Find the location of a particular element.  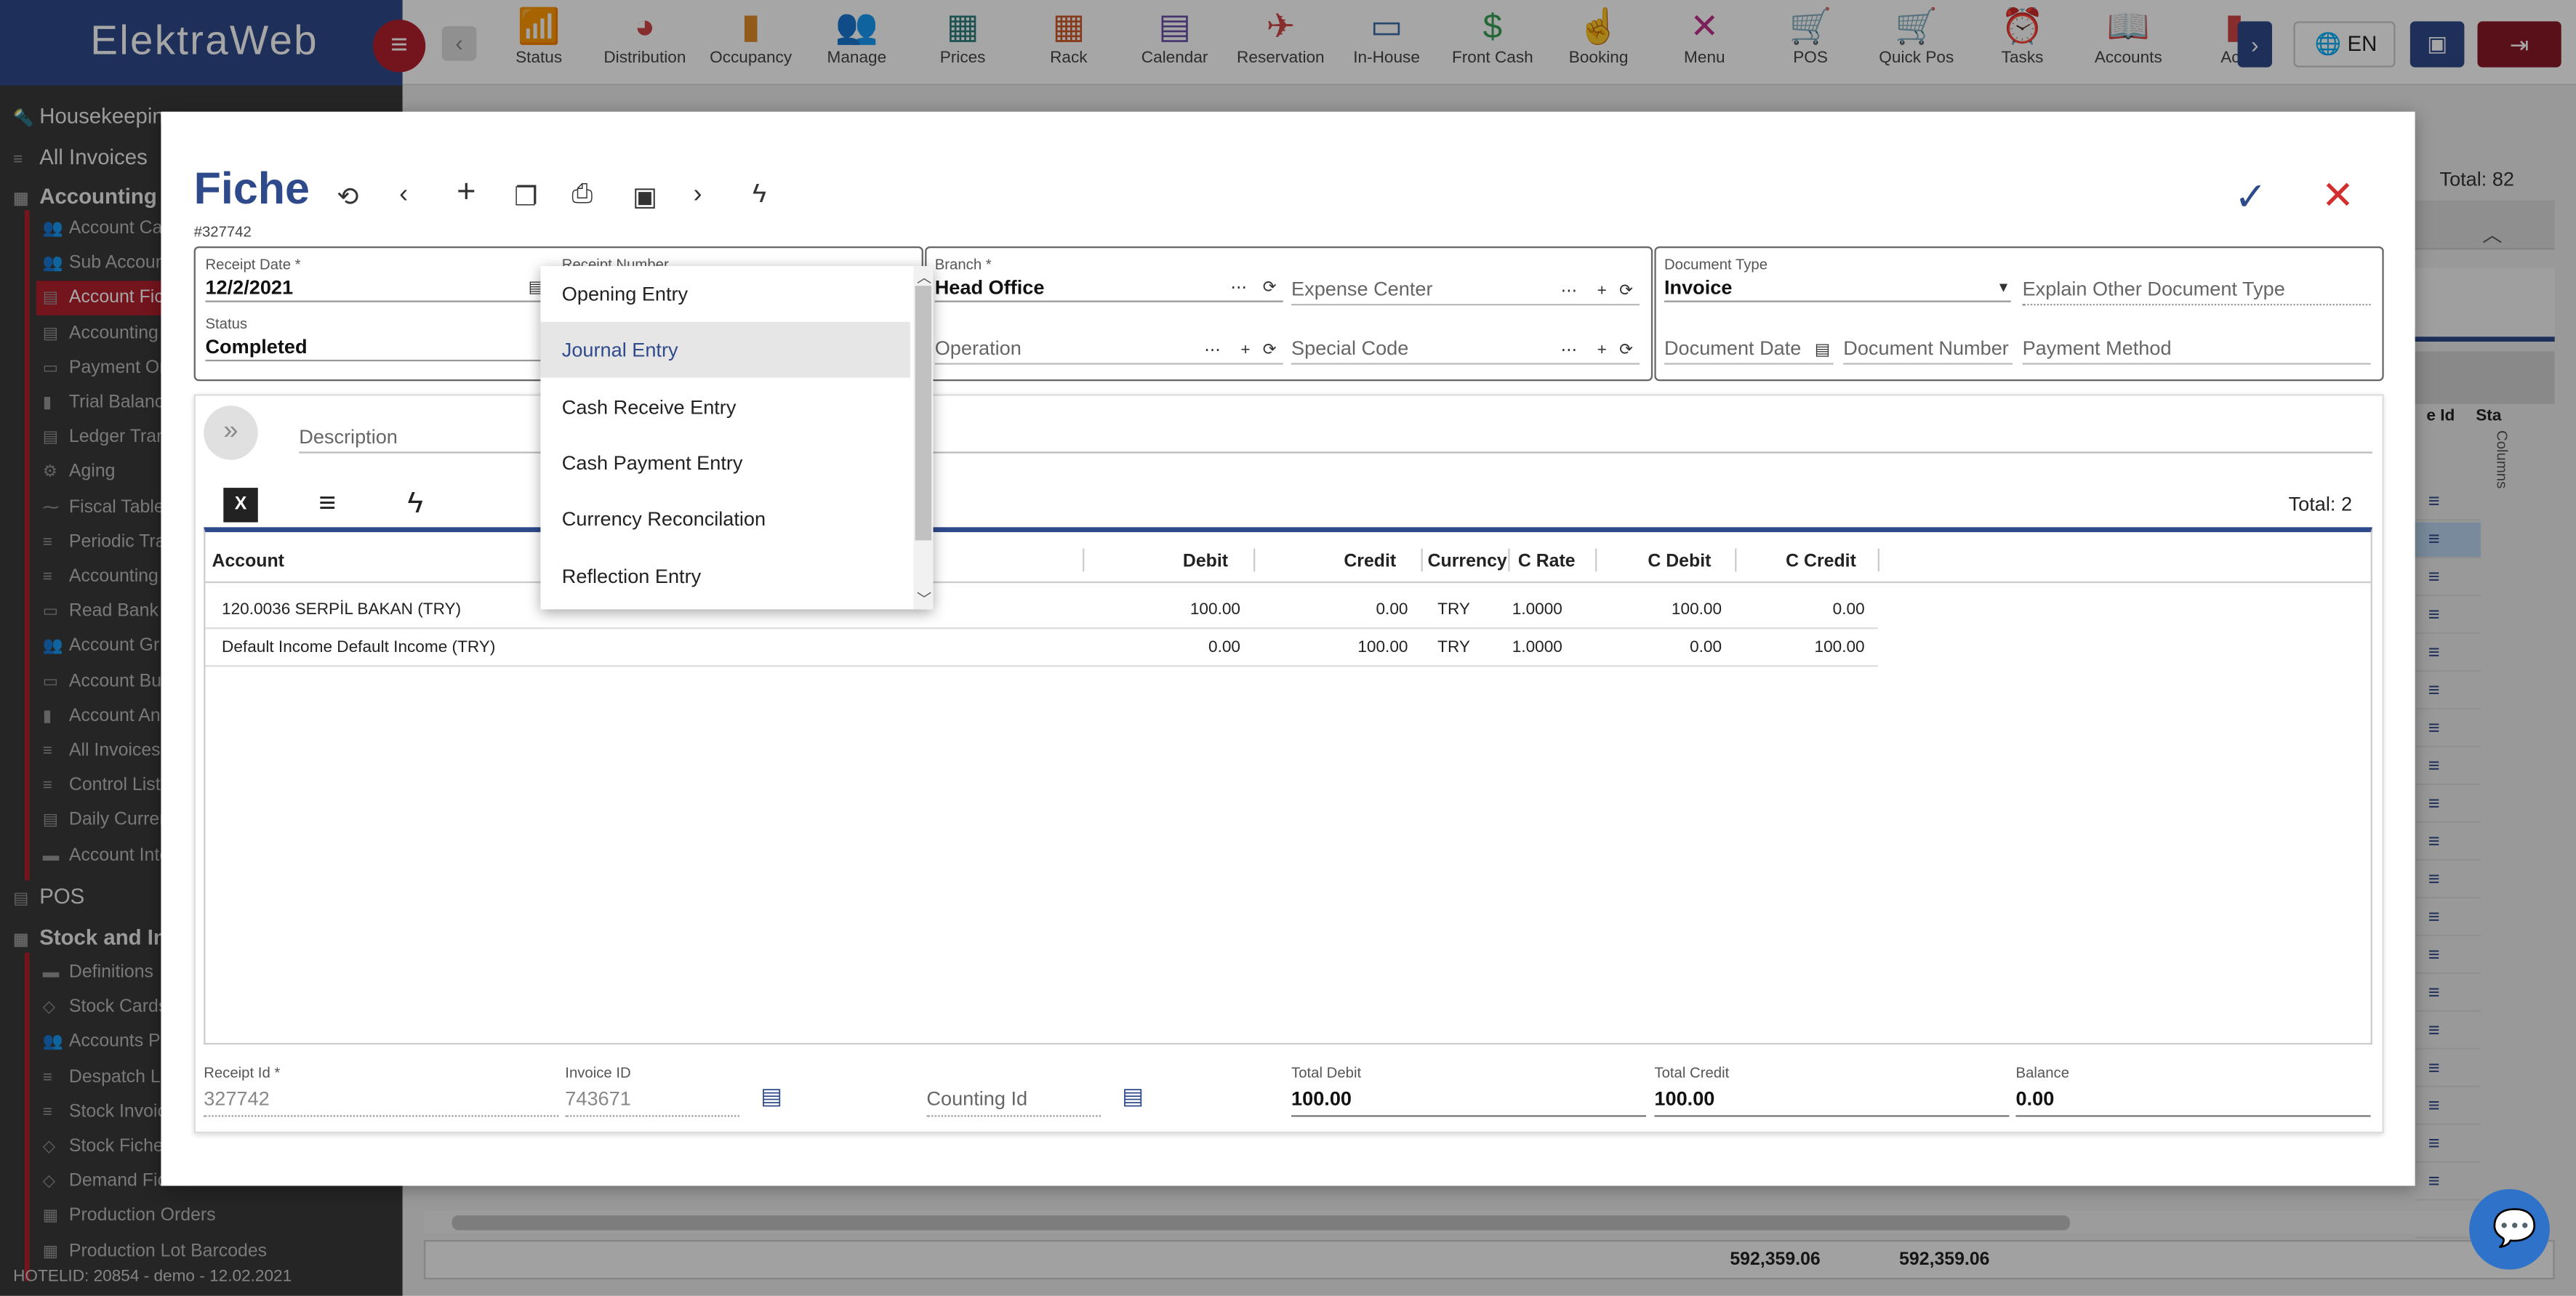

balance-label: Balance is located at coordinates (2042, 1072).